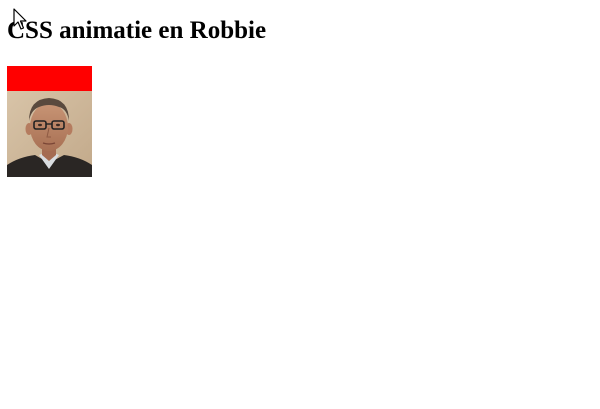 The height and width of the screenshot is (409, 600). I want to click on robbie-photo, so click(49, 134).